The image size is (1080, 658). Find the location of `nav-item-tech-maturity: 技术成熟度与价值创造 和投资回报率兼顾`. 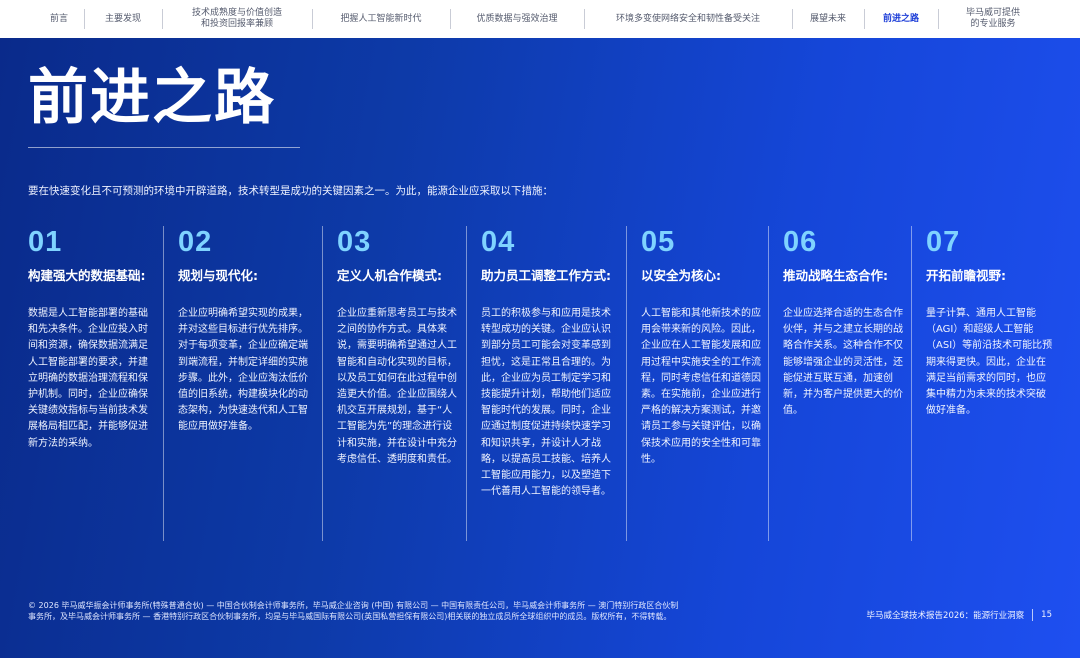

nav-item-tech-maturity: 技术成熟度与价值创造 和投资回报率兼顾 is located at coordinates (237, 19).